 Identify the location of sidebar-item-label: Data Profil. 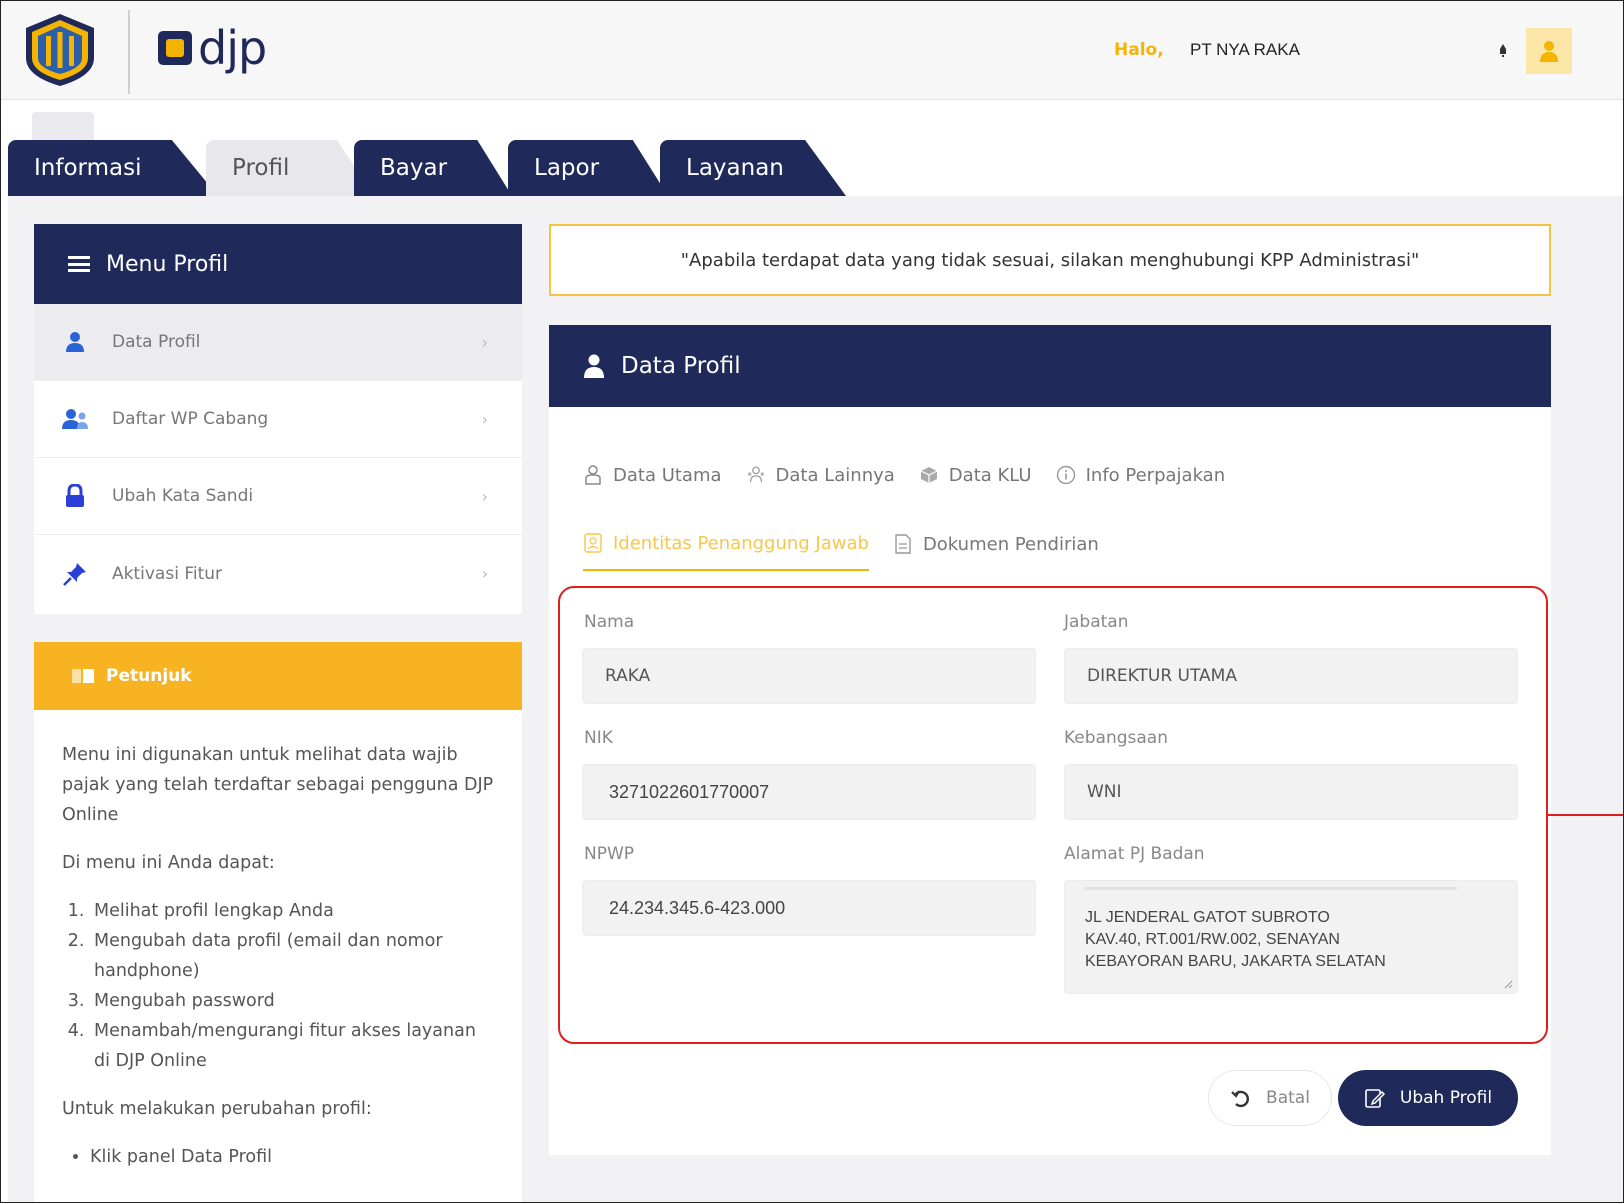
(156, 342).